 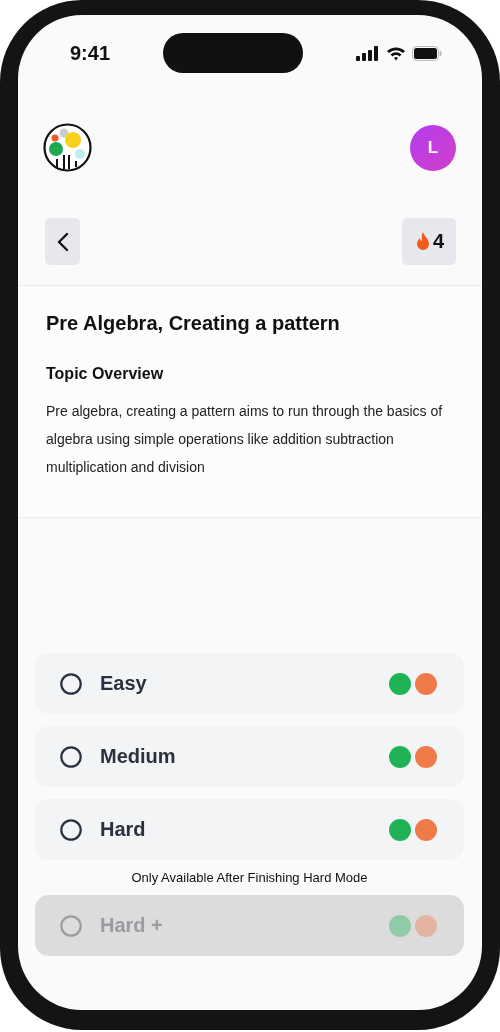 I want to click on unlock-notice: Only Available After Finishing Hard Mode, so click(x=249, y=877).